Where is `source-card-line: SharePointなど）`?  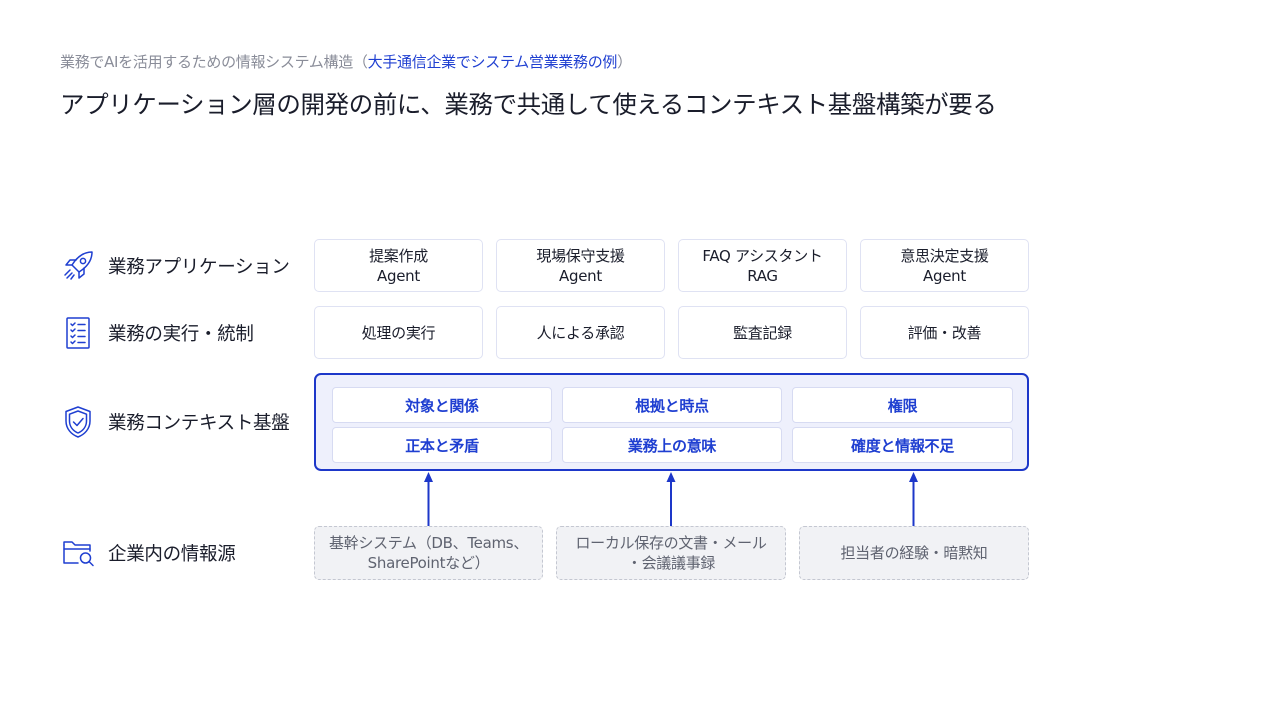 source-card-line: SharePointなど） is located at coordinates (428, 563).